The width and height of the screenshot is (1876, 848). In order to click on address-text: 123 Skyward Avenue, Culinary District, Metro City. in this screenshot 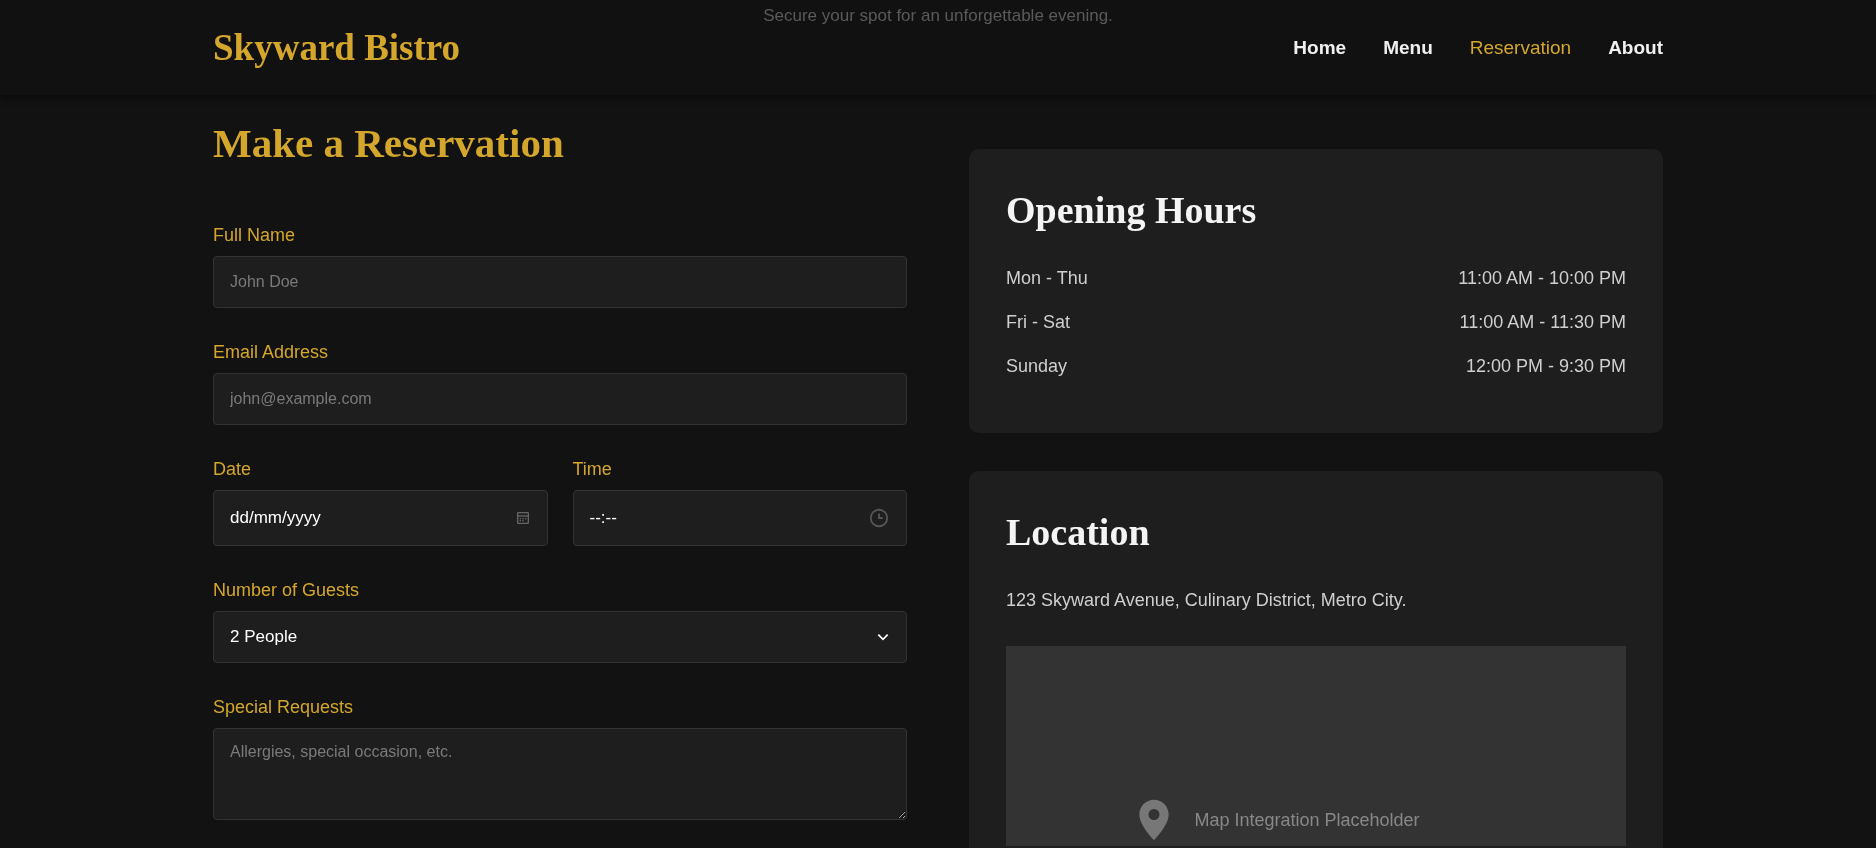, I will do `click(1207, 600)`.